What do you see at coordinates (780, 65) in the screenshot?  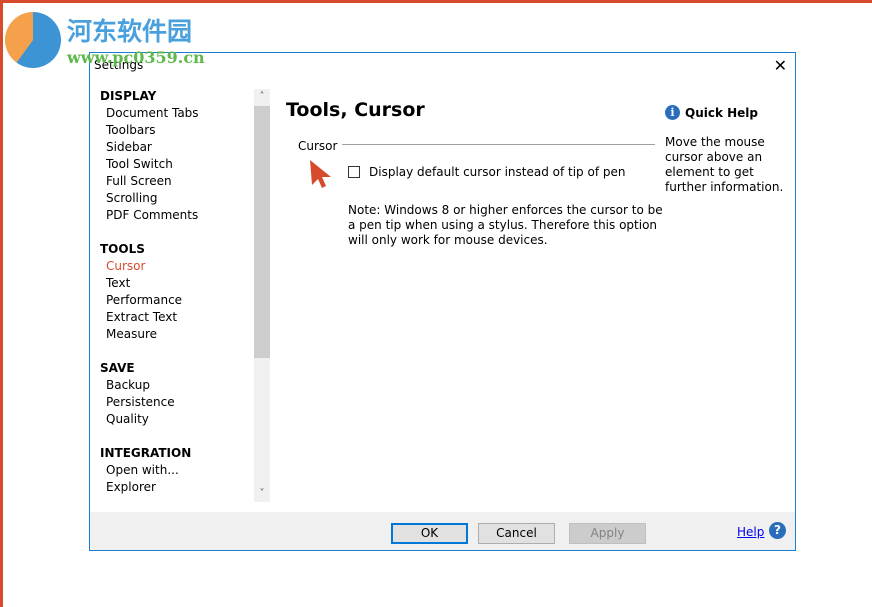 I see `close-button: ✕` at bounding box center [780, 65].